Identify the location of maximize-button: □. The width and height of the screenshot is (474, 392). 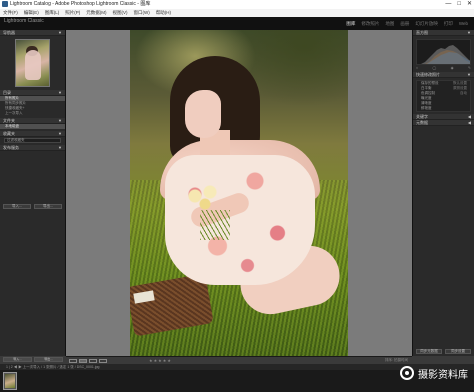
(459, 4).